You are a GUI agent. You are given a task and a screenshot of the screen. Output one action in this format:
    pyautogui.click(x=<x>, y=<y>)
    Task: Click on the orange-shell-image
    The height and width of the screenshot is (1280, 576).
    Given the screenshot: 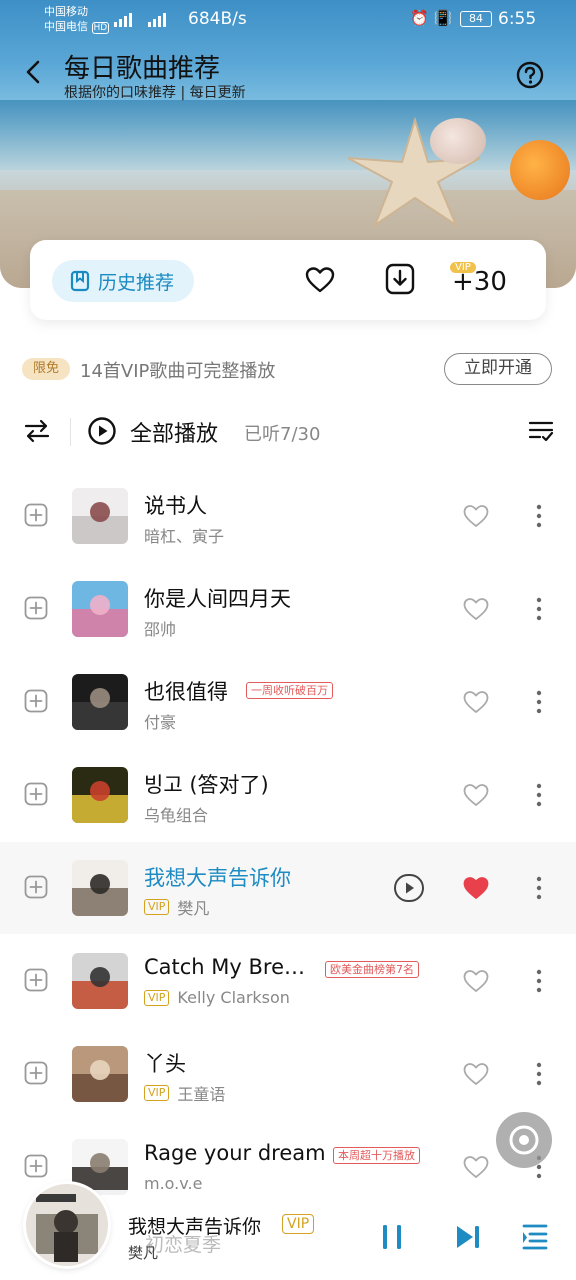 What is the action you would take?
    pyautogui.click(x=540, y=170)
    